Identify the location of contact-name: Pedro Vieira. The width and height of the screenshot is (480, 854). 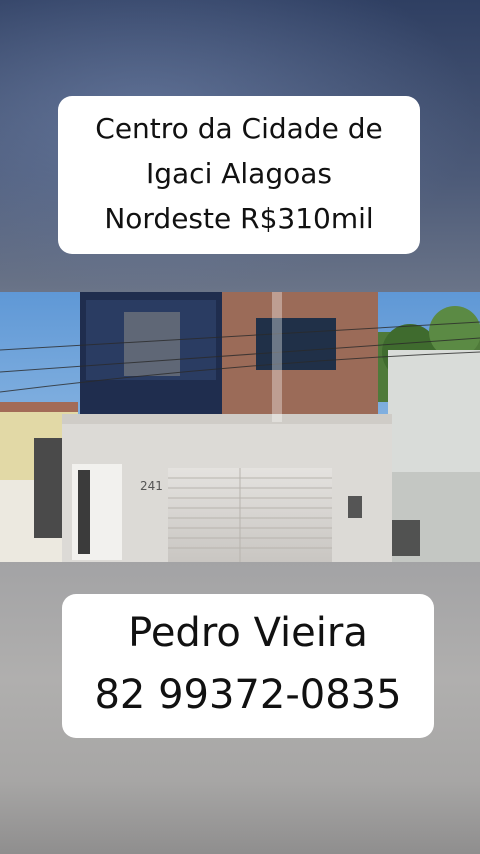
(248, 633).